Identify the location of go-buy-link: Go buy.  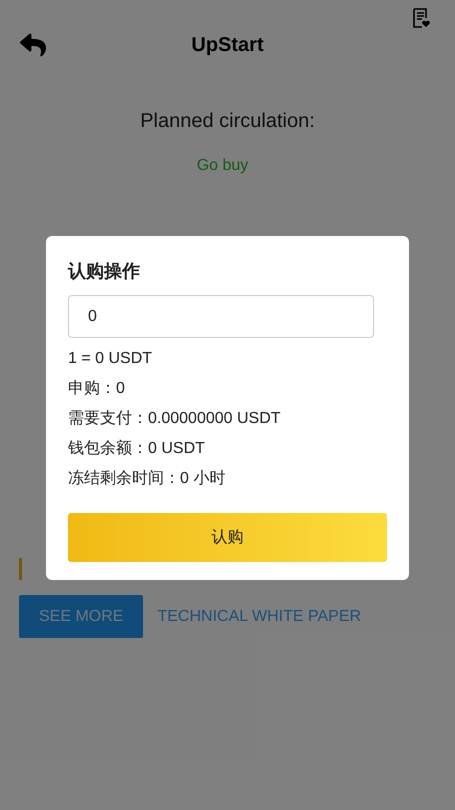
(222, 166).